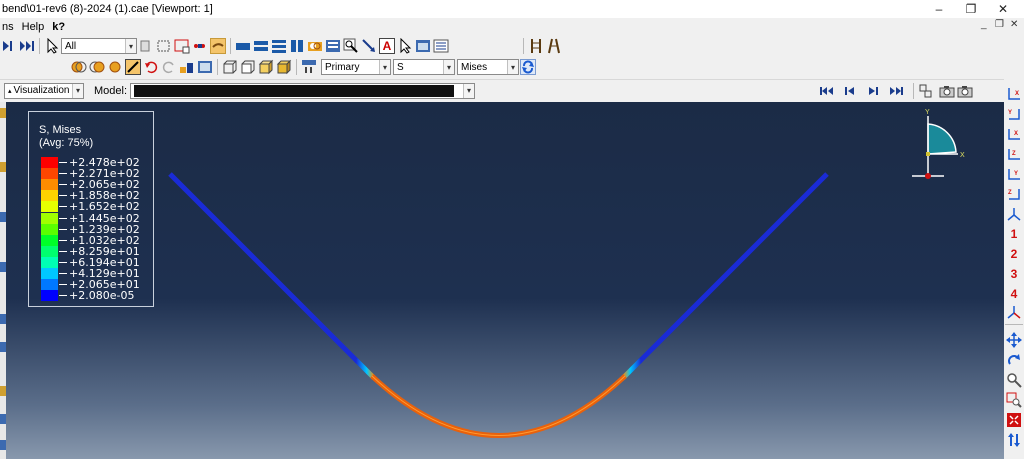 The image size is (1024, 459). What do you see at coordinates (115, 67) in the screenshot?
I see `contour-plot-icon` at bounding box center [115, 67].